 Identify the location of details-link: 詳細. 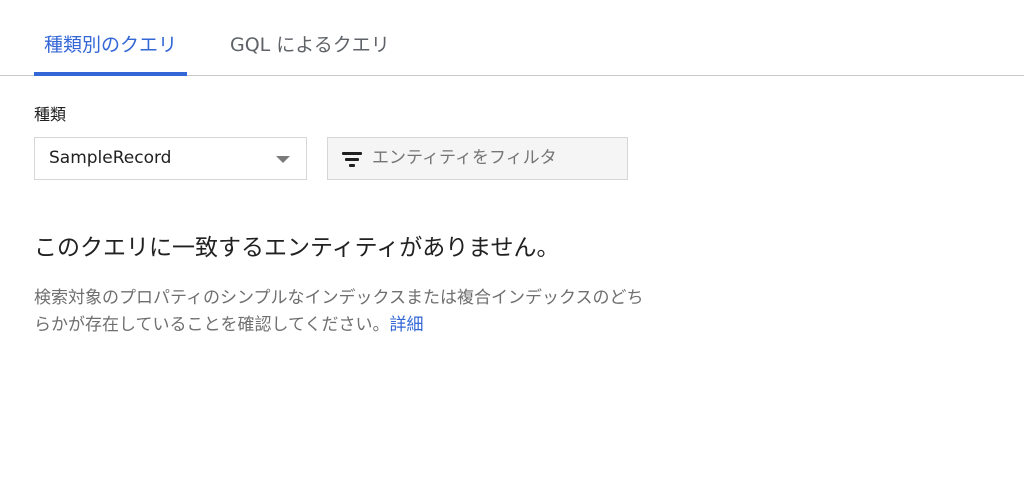
(406, 325).